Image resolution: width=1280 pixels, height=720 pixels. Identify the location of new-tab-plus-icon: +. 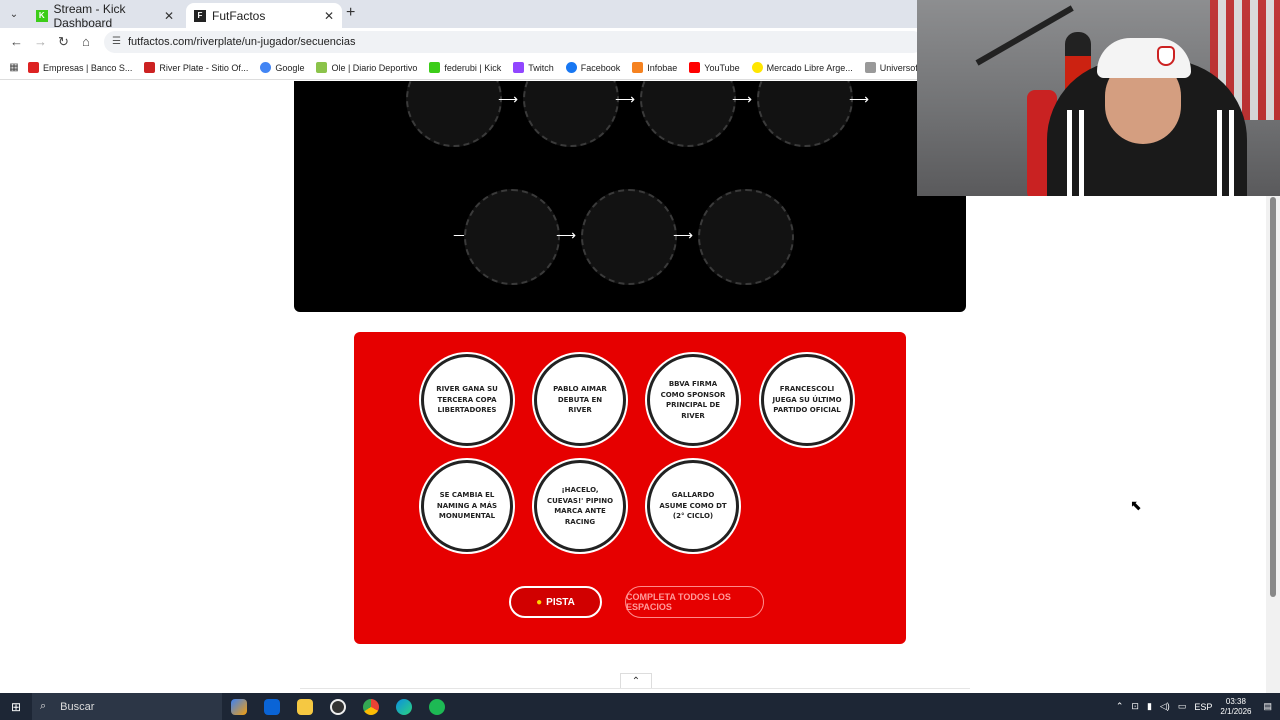
(350, 13).